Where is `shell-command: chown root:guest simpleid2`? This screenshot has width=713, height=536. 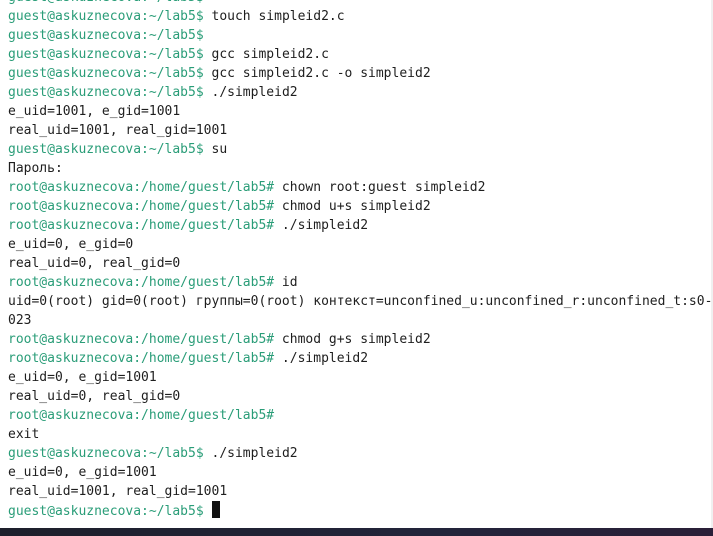
shell-command: chown root:guest simpleid2 is located at coordinates (380, 187).